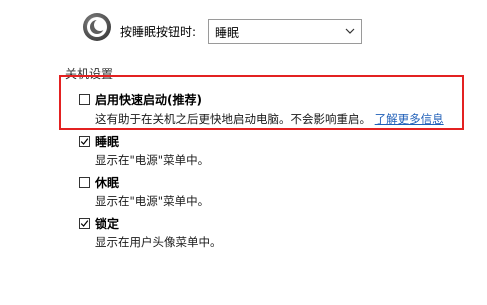 This screenshot has width=487, height=305. Describe the element at coordinates (350, 31) in the screenshot. I see `chevron-down-icon` at that location.